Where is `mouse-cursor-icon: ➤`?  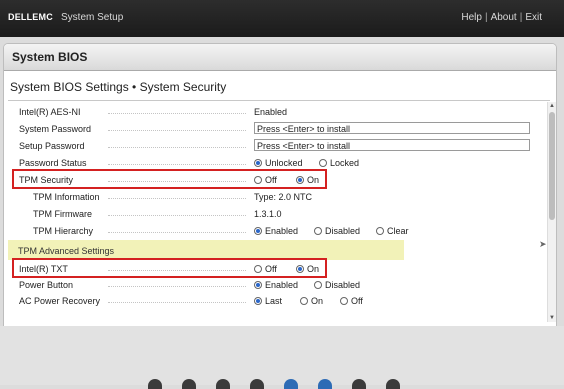 mouse-cursor-icon: ➤ is located at coordinates (543, 244).